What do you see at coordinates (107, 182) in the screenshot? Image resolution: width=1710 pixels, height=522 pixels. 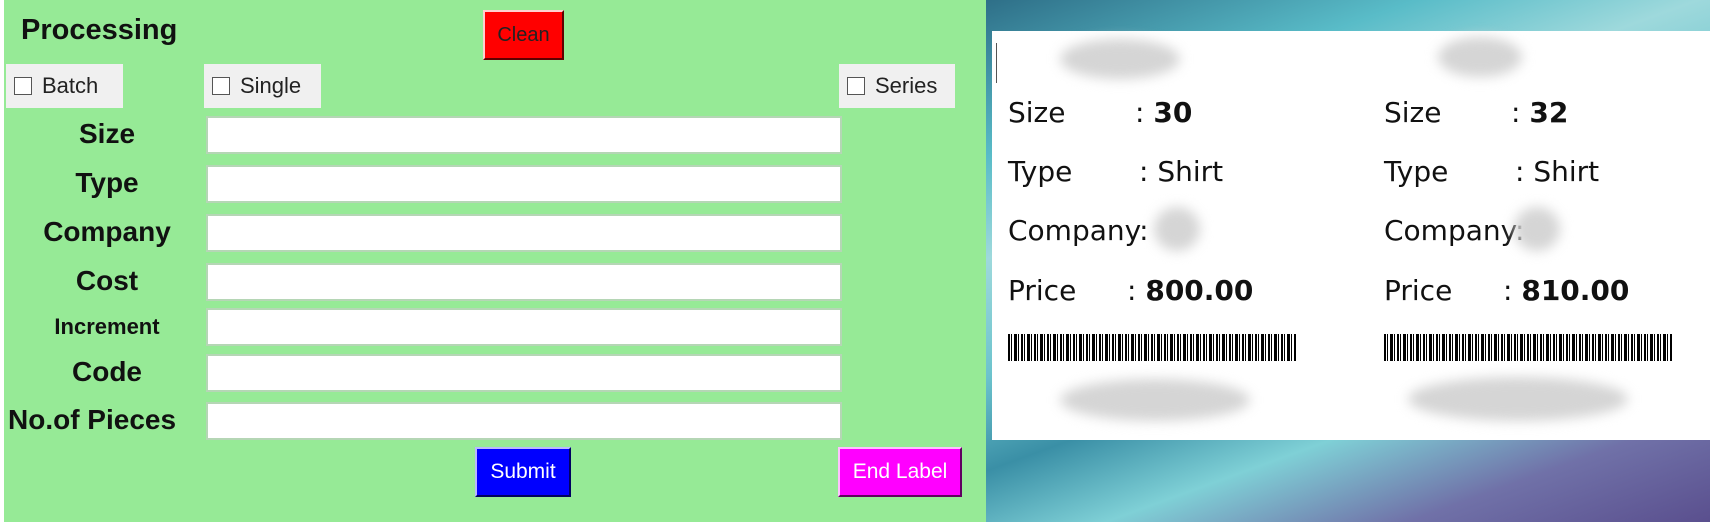 I see `type-label: Type` at bounding box center [107, 182].